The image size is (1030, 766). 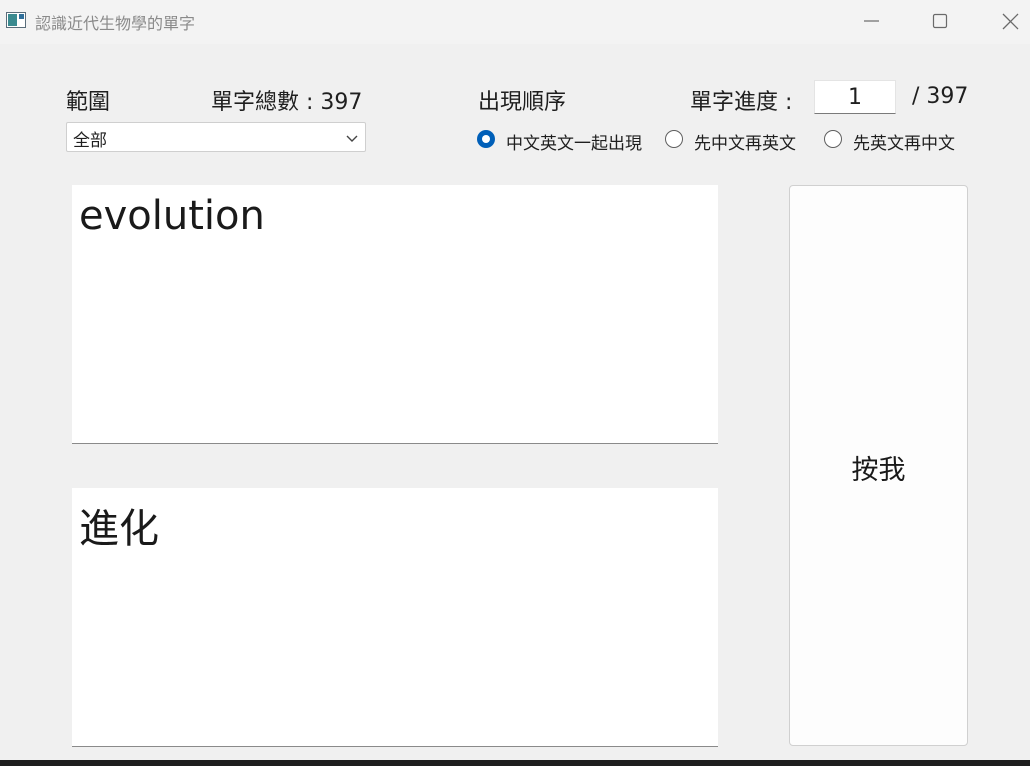 What do you see at coordinates (522, 102) in the screenshot?
I see `order-label: 出現順序` at bounding box center [522, 102].